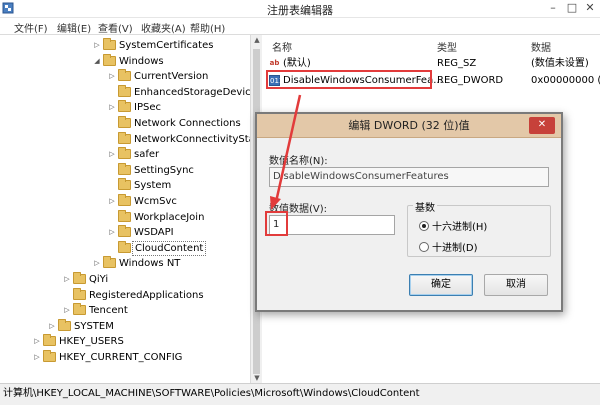 The height and width of the screenshot is (405, 600). Describe the element at coordinates (115, 27) in the screenshot. I see `menu-view: 查看(V)` at that location.